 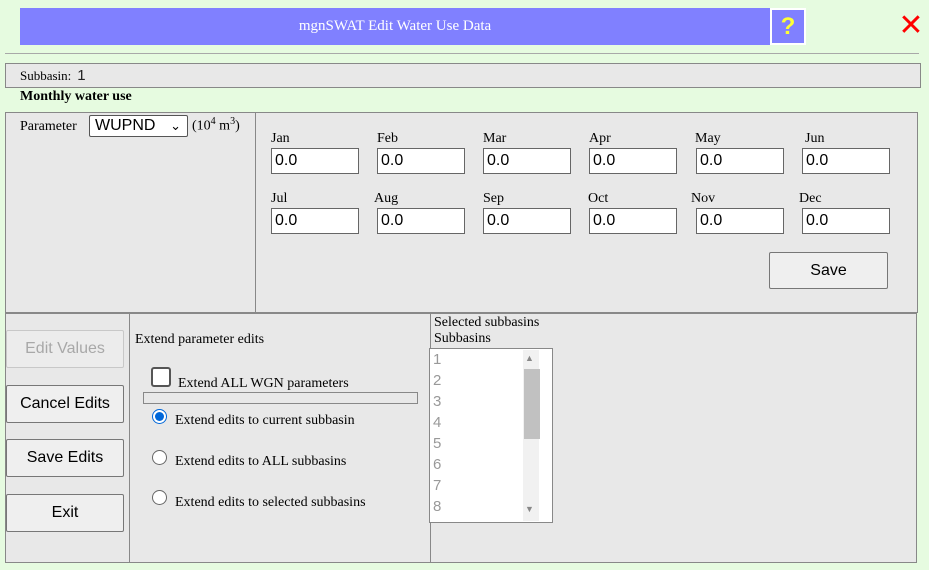 I want to click on parameter-select: WUPND ⌄, so click(x=138, y=126).